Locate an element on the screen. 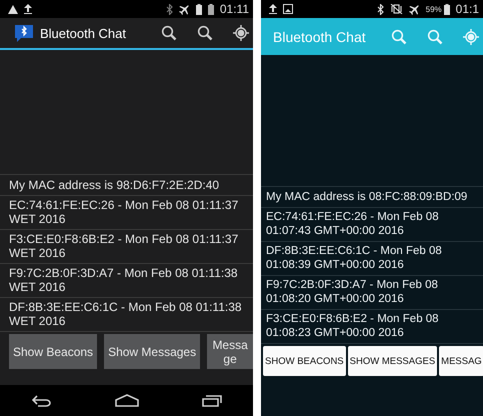 Image resolution: width=483 pixels, height=416 pixels. warning-icon is located at coordinates (13, 9).